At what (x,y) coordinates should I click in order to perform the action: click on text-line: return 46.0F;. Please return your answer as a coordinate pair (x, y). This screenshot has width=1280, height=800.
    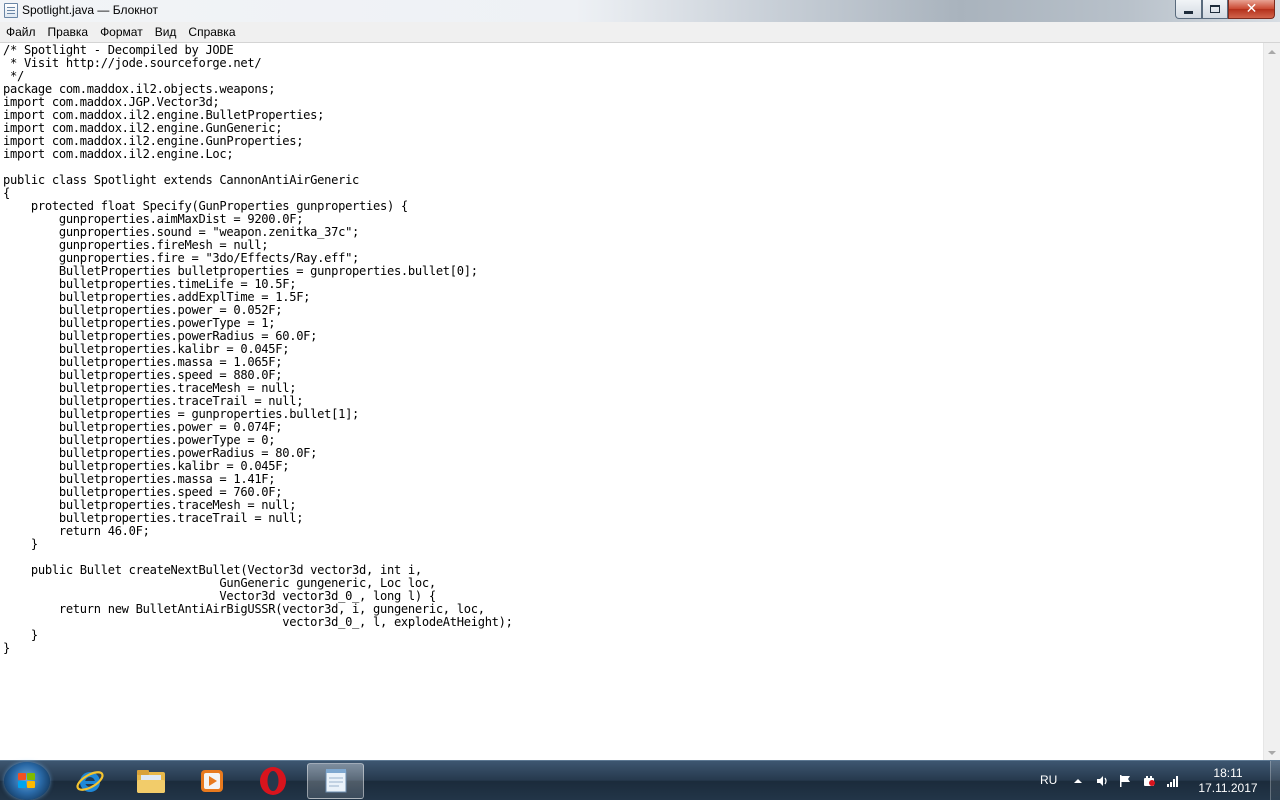
    Looking at the image, I should click on (76, 531).